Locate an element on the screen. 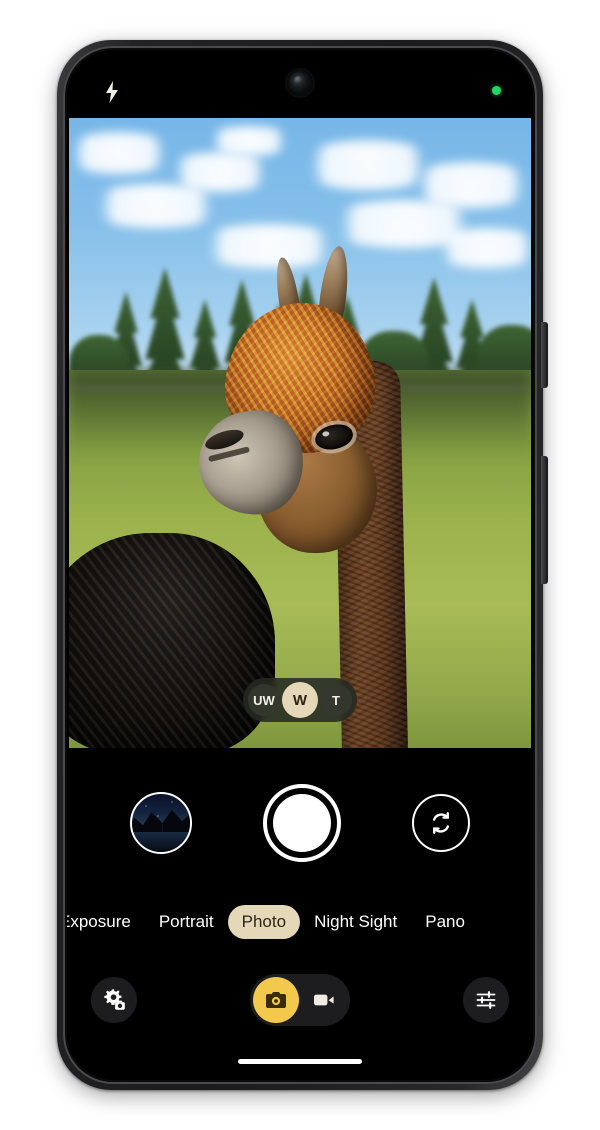 The height and width of the screenshot is (1130, 600). zoom-wide: W is located at coordinates (300, 700).